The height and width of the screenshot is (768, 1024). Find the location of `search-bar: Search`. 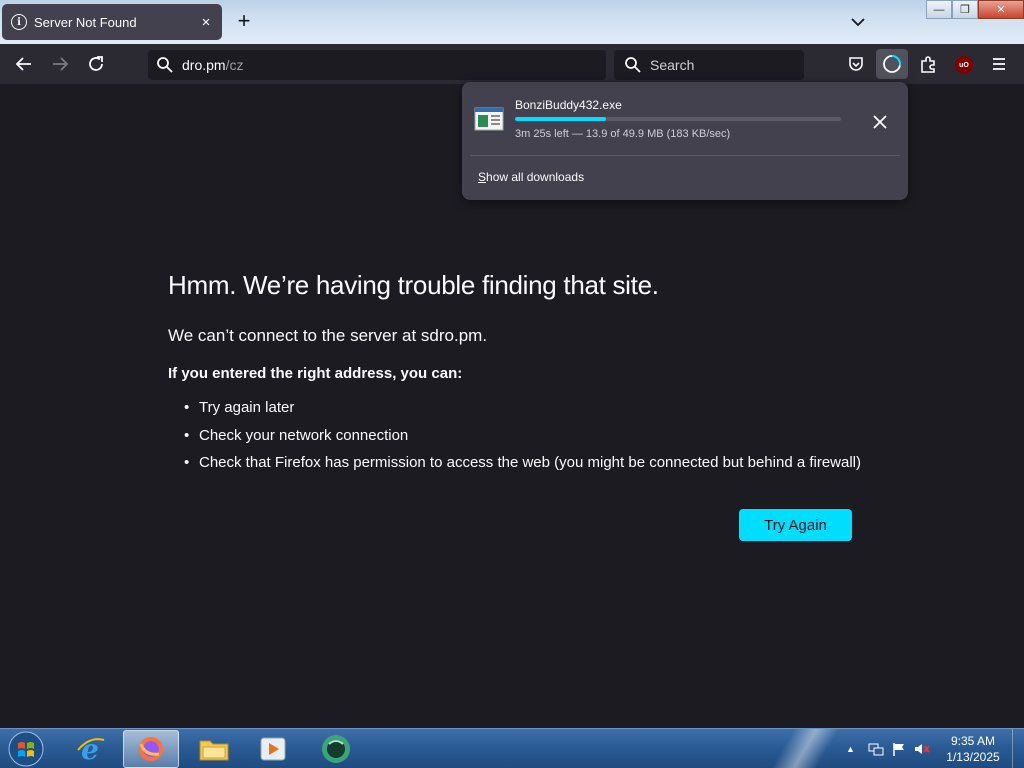

search-bar: Search is located at coordinates (709, 65).